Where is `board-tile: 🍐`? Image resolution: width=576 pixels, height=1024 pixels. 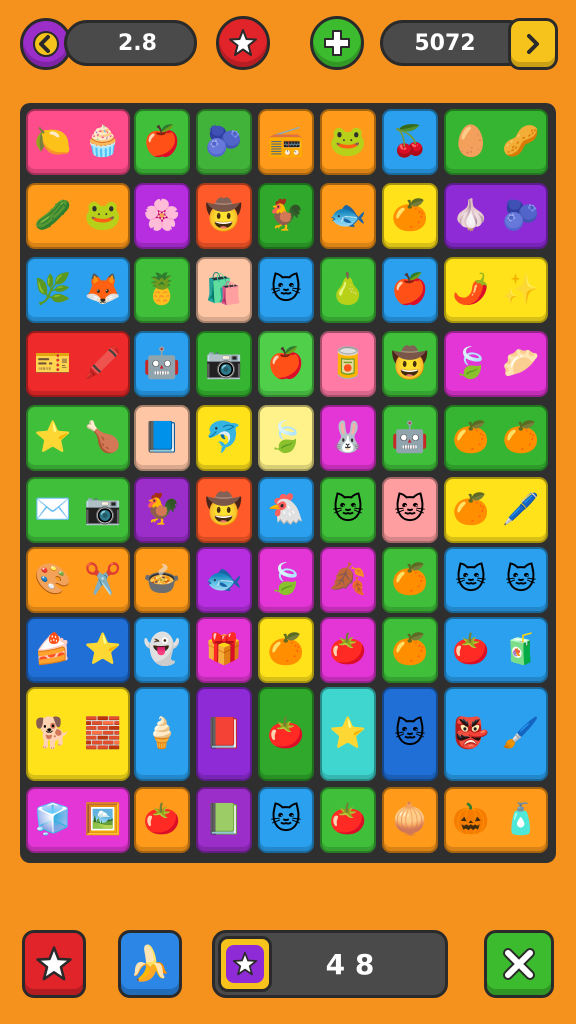
board-tile: 🍐 is located at coordinates (348, 290).